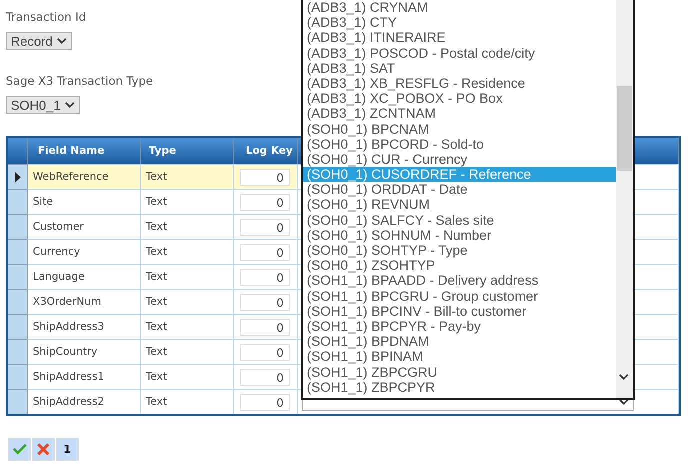 The image size is (698, 474). Describe the element at coordinates (459, 8) in the screenshot. I see `dropdown-option: (ADB3_1) CRYNAM` at that location.